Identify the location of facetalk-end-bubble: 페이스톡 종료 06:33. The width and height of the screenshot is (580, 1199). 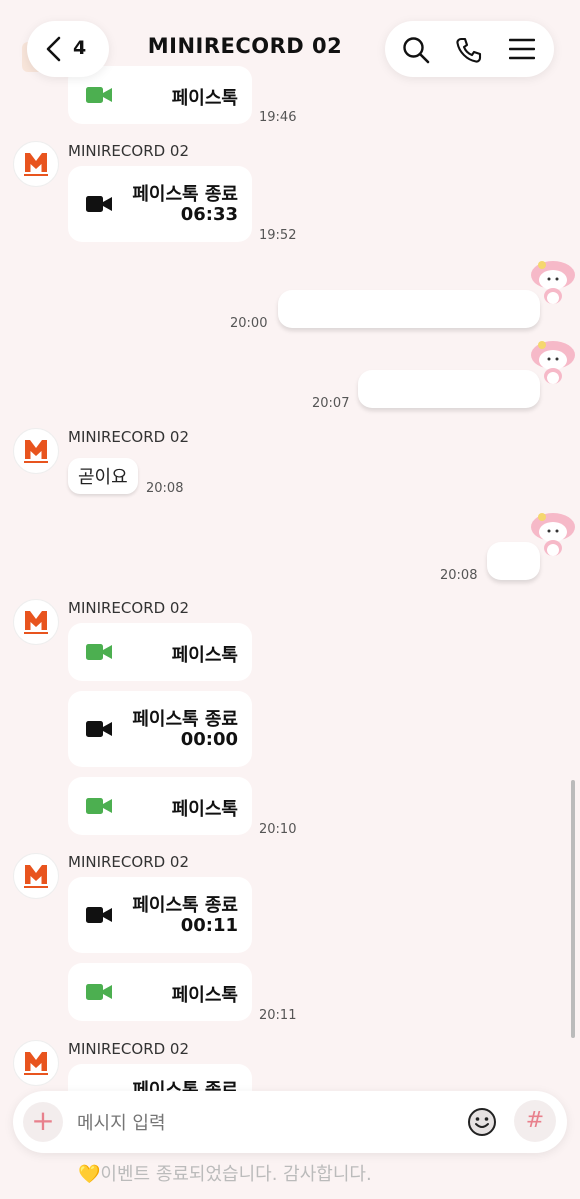
(160, 204).